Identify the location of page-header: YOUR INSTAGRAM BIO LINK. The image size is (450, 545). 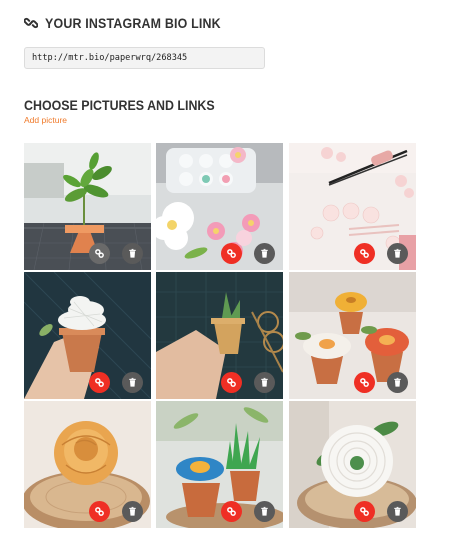
(129, 23).